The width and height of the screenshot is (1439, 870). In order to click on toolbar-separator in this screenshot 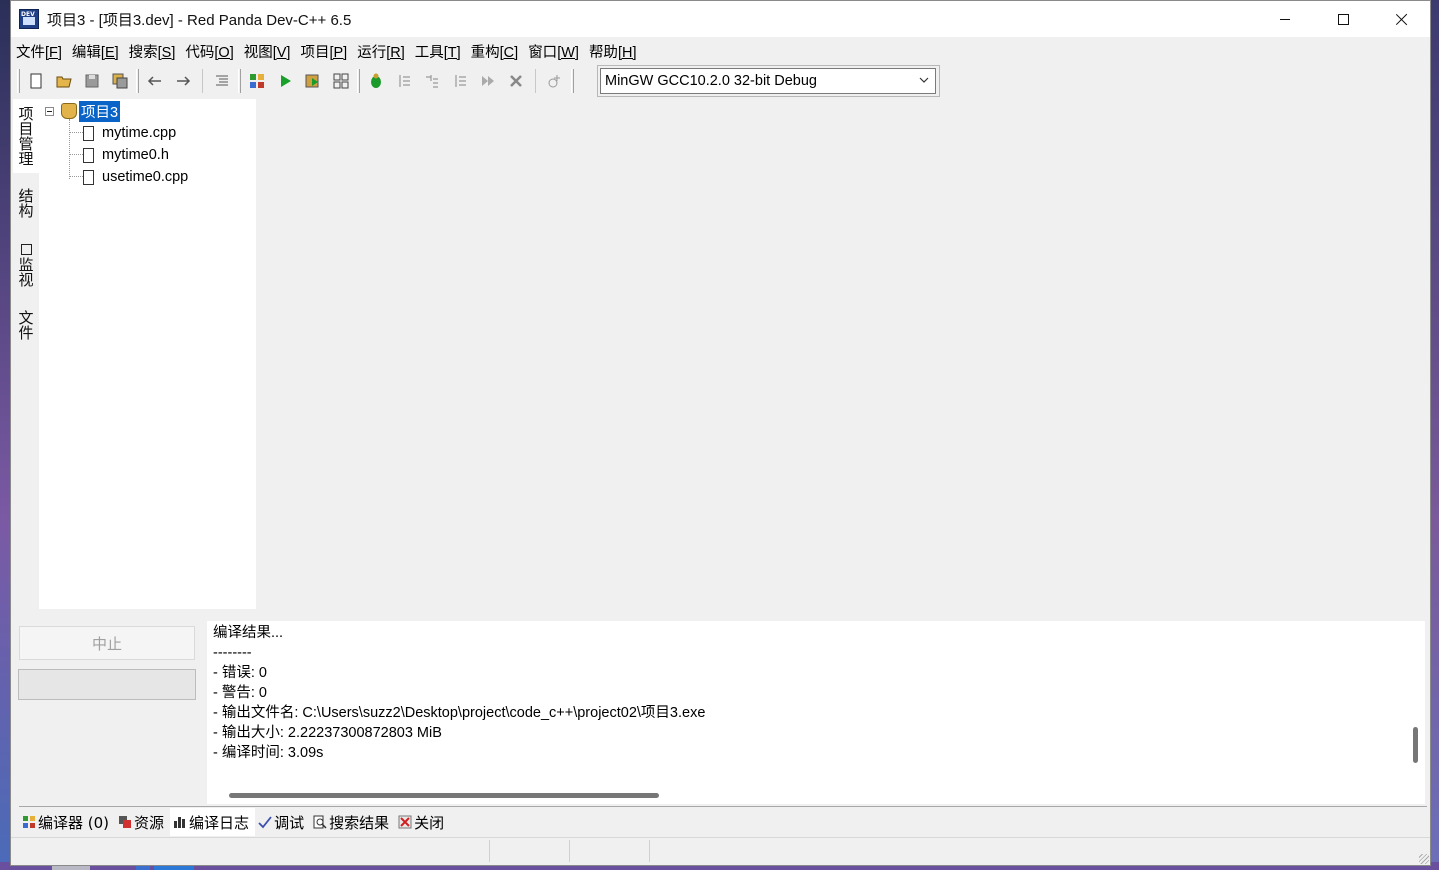, I will do `click(535, 81)`.